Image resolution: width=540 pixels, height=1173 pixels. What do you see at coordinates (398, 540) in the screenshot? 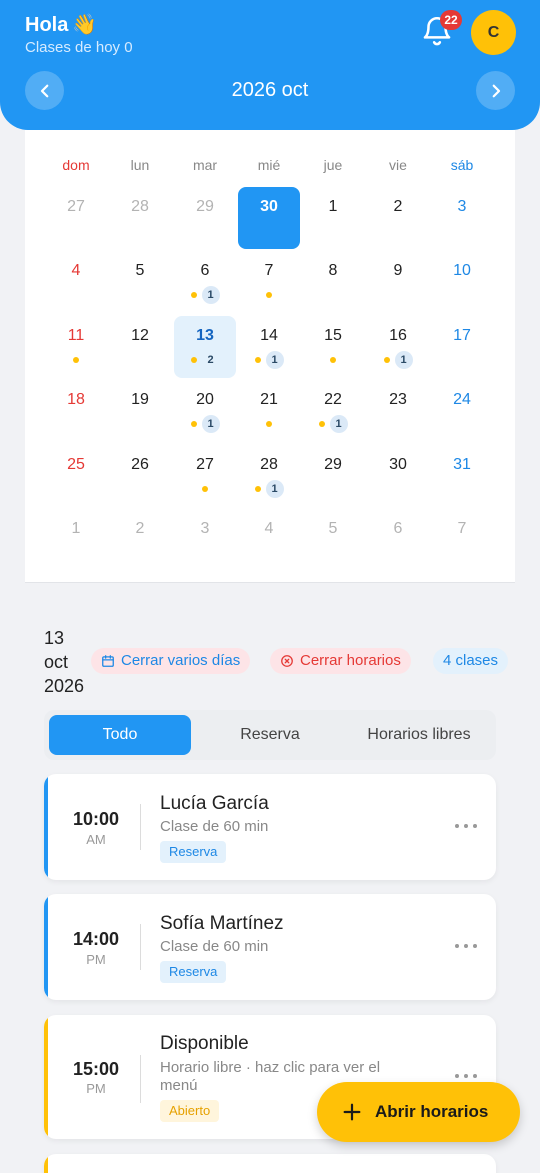
I see `calendar-day: 6` at bounding box center [398, 540].